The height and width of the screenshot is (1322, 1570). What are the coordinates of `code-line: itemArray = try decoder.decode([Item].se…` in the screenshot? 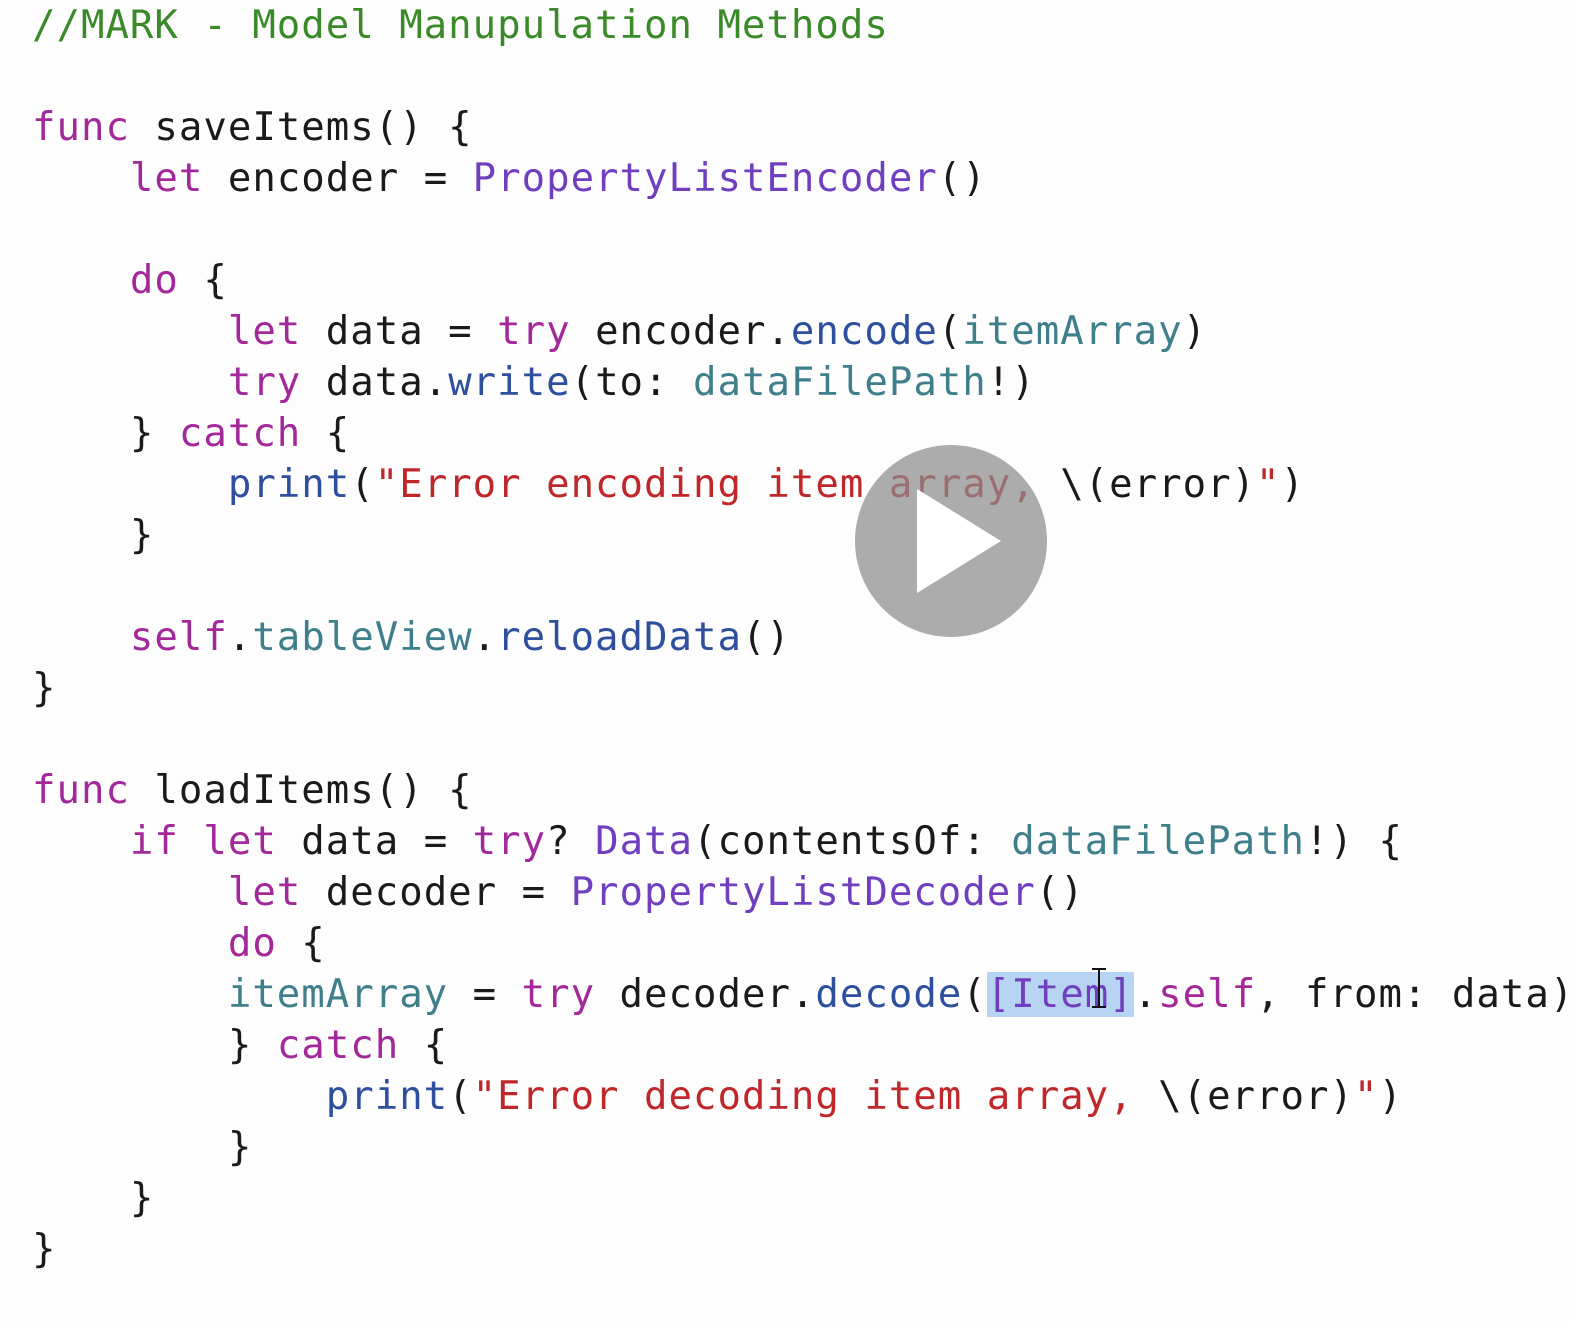 It's located at (801, 994).